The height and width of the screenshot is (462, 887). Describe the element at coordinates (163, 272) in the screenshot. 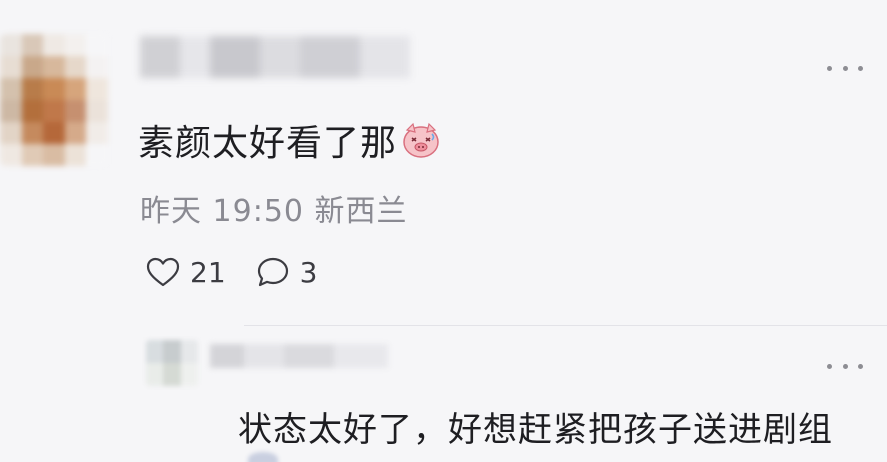

I see `heart-outline-icon` at that location.